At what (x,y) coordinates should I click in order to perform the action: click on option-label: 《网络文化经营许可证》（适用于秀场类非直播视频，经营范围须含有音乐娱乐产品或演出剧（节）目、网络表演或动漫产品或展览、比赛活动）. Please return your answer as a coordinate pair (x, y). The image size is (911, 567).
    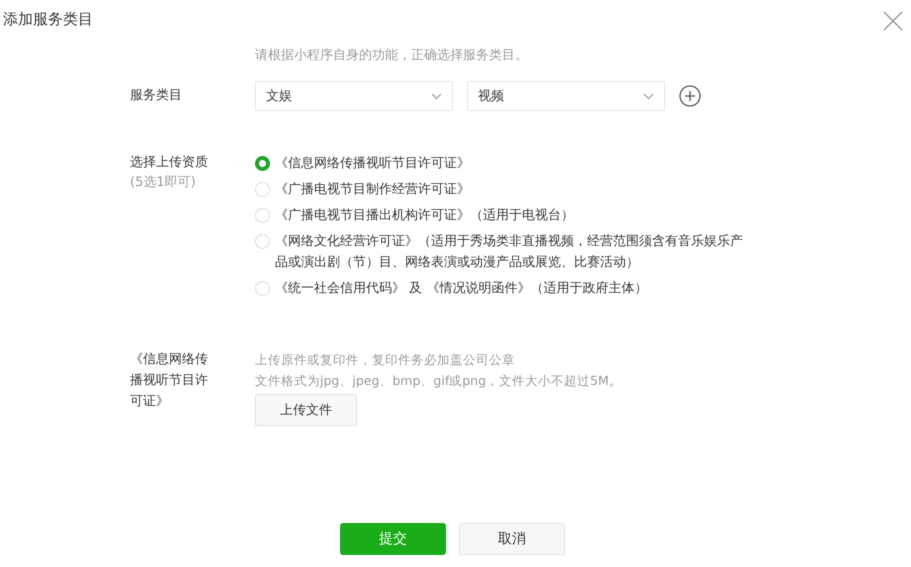
    Looking at the image, I should click on (513, 252).